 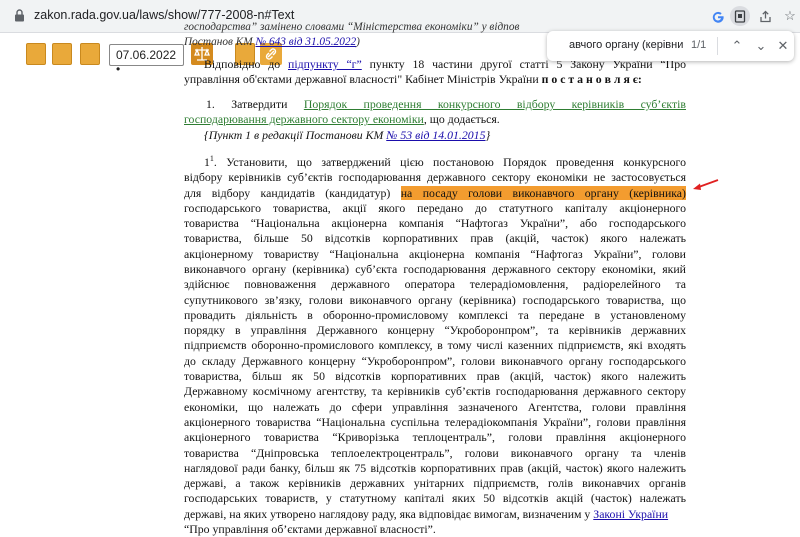 What do you see at coordinates (737, 46) in the screenshot?
I see `chevron-up-icon: ⌃` at bounding box center [737, 46].